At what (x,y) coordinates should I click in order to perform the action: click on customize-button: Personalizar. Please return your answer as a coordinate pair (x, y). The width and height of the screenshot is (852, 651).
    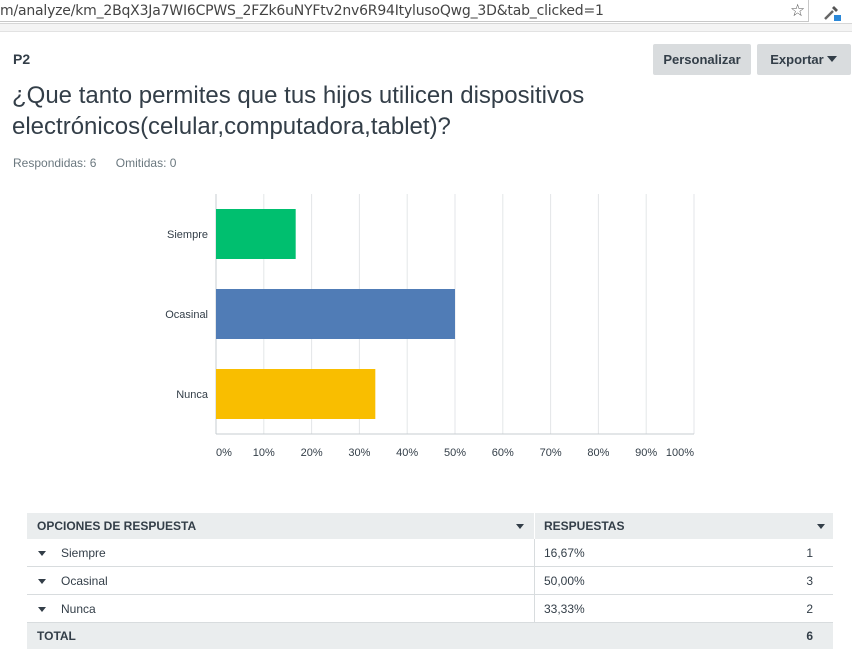
    Looking at the image, I should click on (702, 59).